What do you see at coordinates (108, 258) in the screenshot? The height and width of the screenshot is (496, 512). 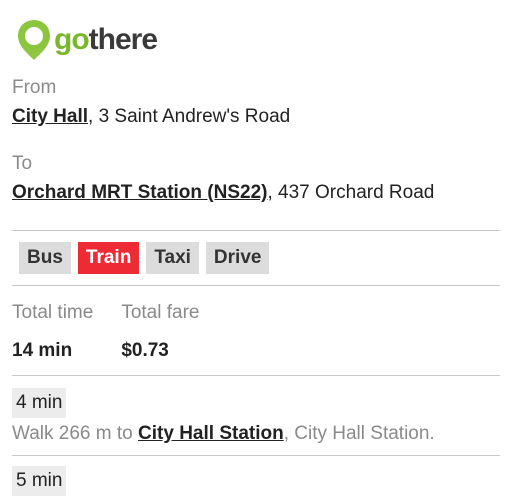 I see `tab-train: Train` at bounding box center [108, 258].